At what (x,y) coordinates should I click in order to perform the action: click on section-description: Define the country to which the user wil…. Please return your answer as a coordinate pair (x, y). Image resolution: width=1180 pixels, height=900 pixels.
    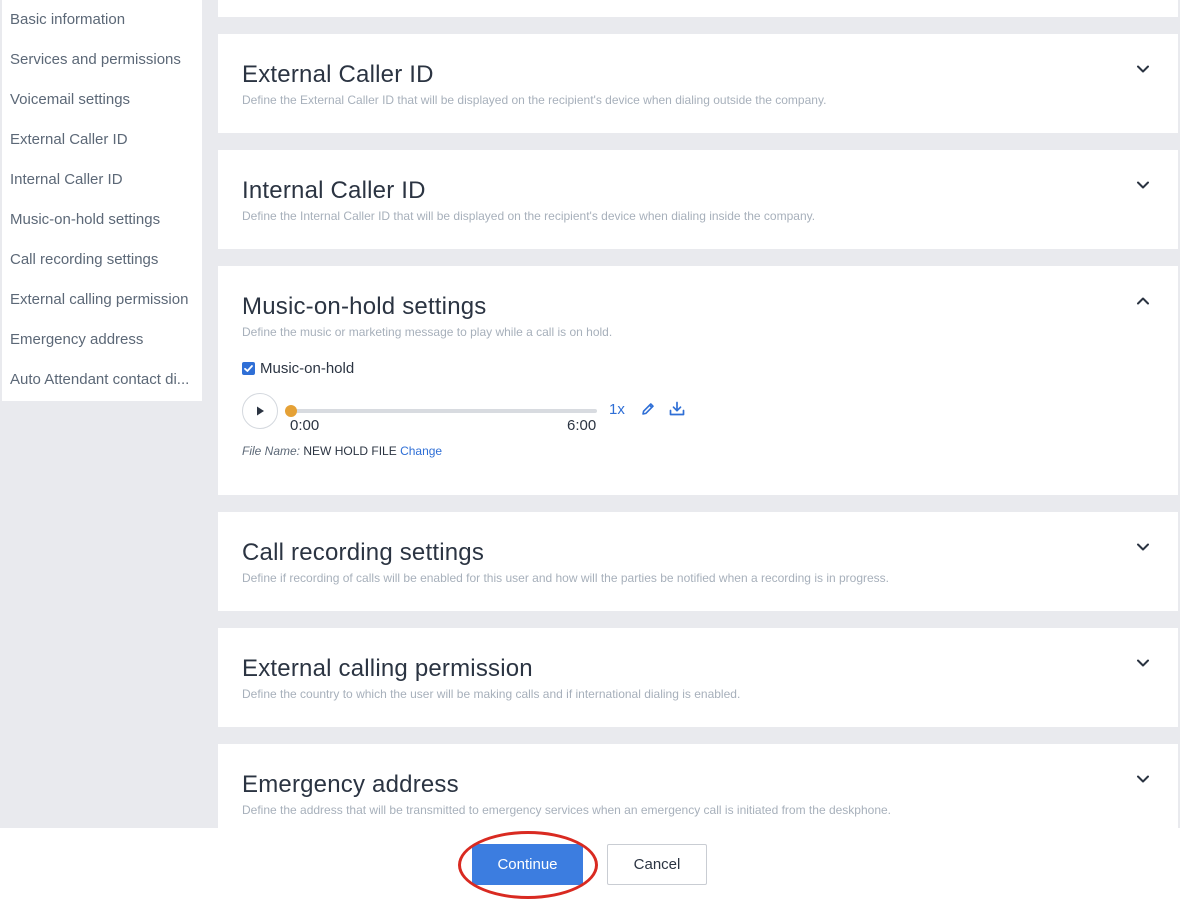
    Looking at the image, I should click on (491, 694).